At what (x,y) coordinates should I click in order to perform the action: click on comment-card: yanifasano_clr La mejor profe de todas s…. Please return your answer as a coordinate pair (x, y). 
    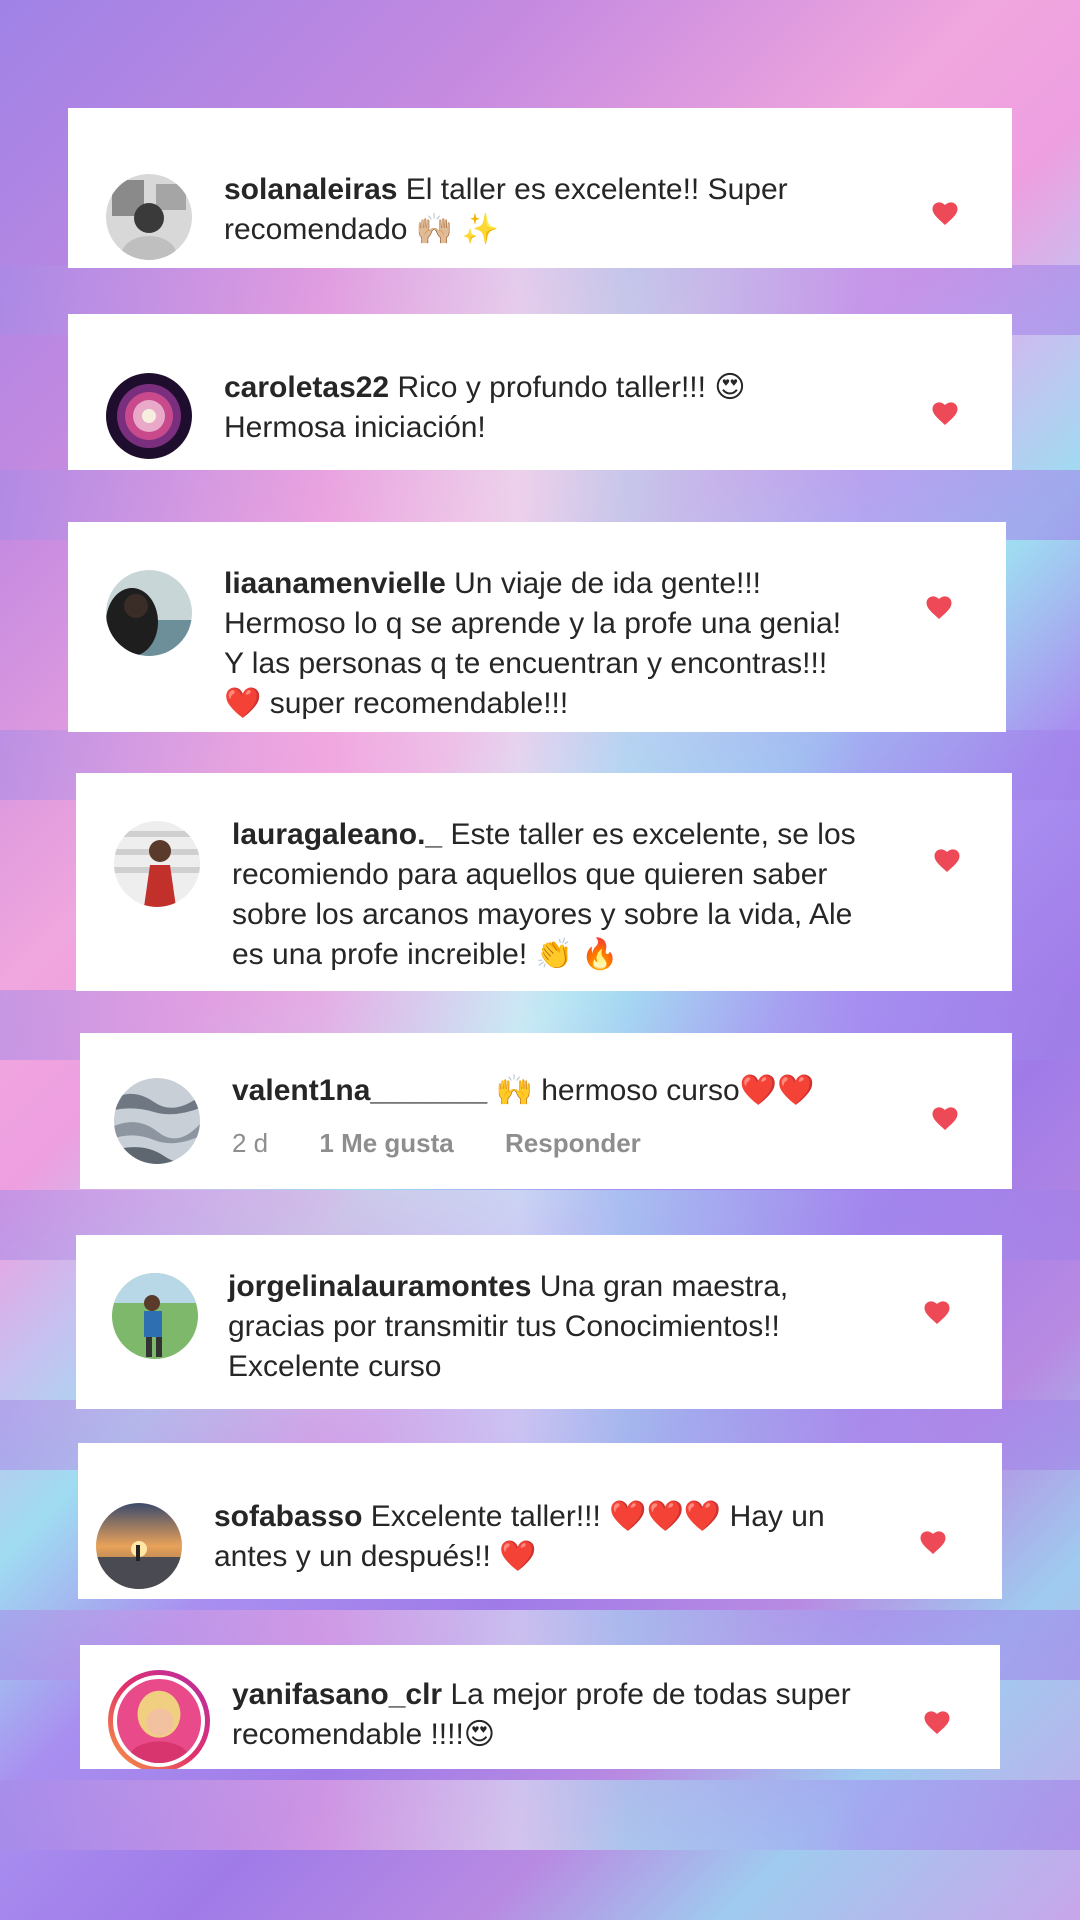
    Looking at the image, I should click on (540, 1707).